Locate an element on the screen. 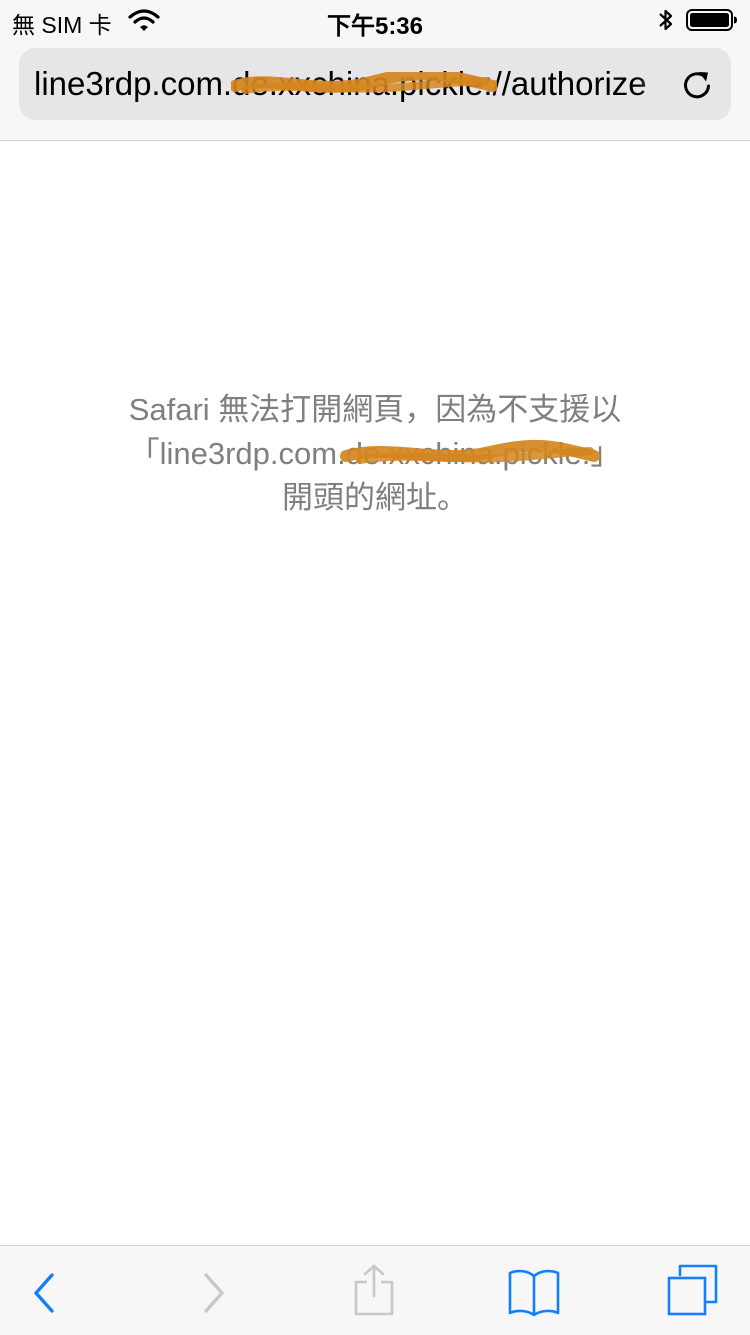 The width and height of the screenshot is (750, 1335). reload-icon is located at coordinates (697, 85).